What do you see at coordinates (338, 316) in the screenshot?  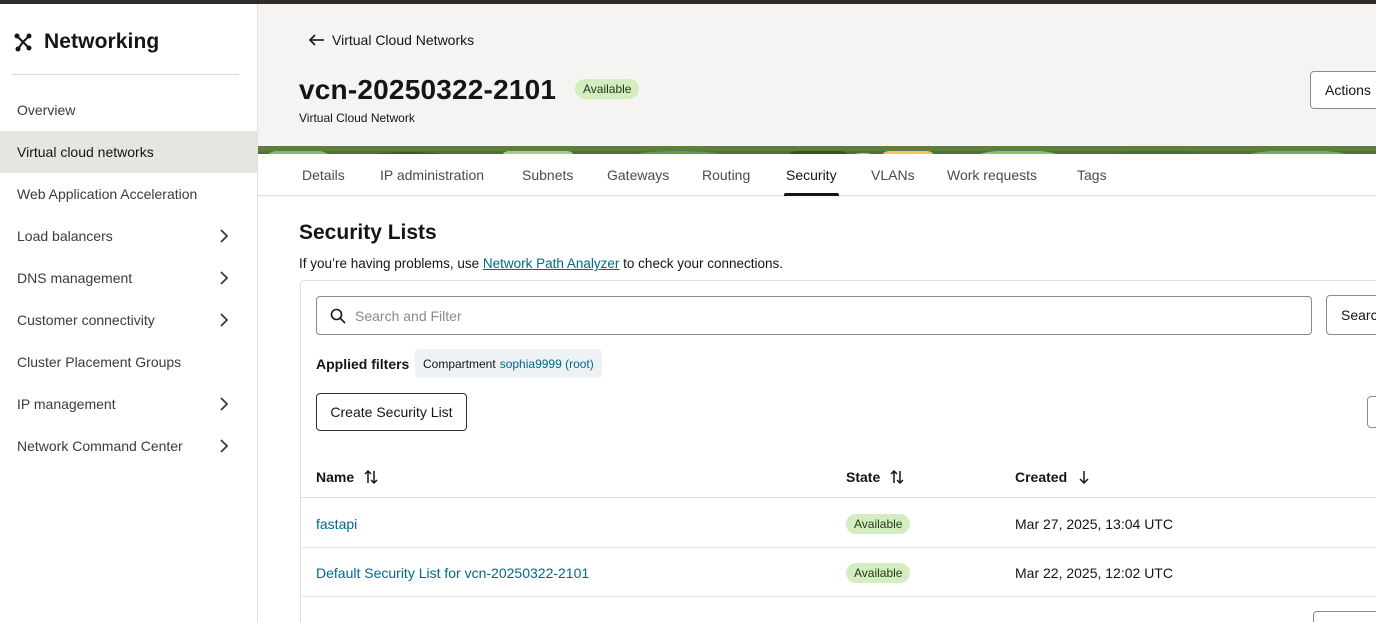 I see `search-icon` at bounding box center [338, 316].